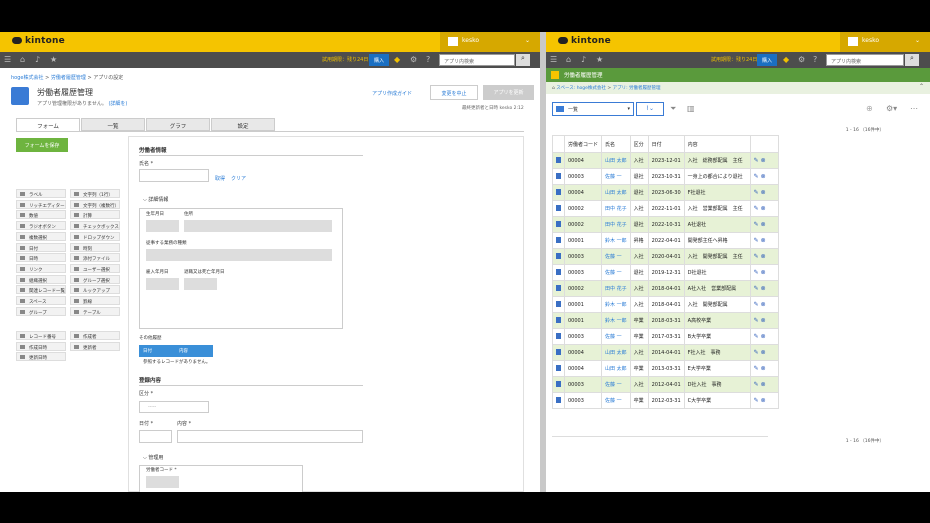 The image size is (930, 523). What do you see at coordinates (162, 482) in the screenshot?
I see `worker-code-field` at bounding box center [162, 482].